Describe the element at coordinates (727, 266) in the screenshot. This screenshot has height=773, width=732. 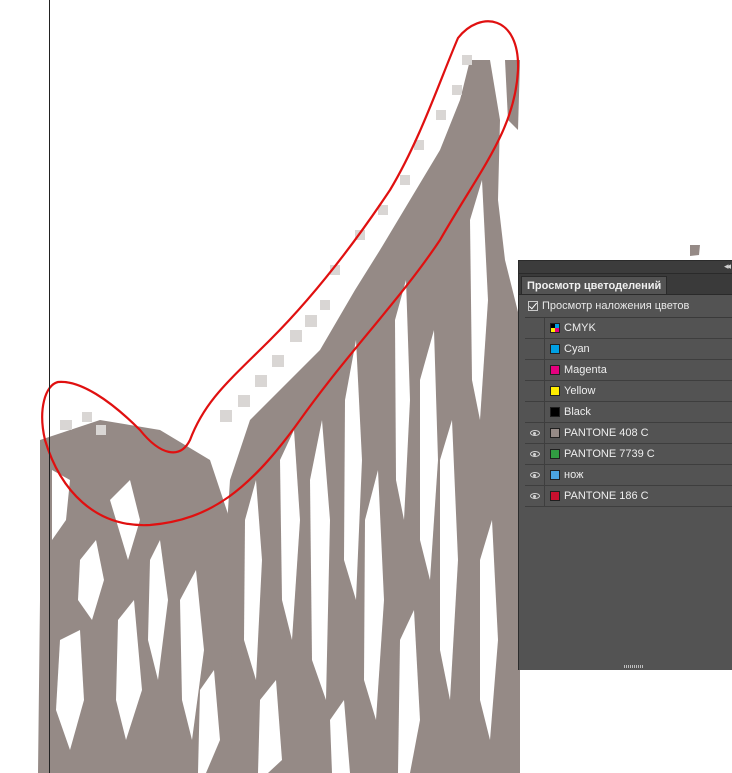
I see `collapse-icon: ◂◂` at that location.